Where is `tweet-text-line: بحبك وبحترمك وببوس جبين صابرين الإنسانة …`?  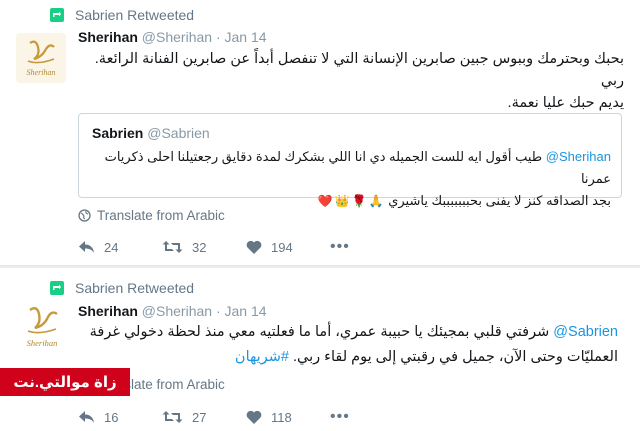 tweet-text-line: بحبك وبحترمك وببوس جبين صابرين الإنسانة … is located at coordinates (359, 70).